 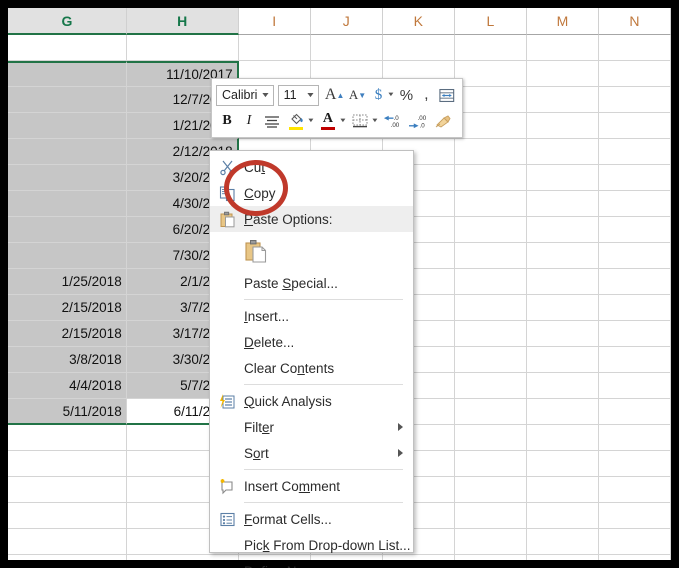 I want to click on column-header-h: H, so click(x=182, y=21).